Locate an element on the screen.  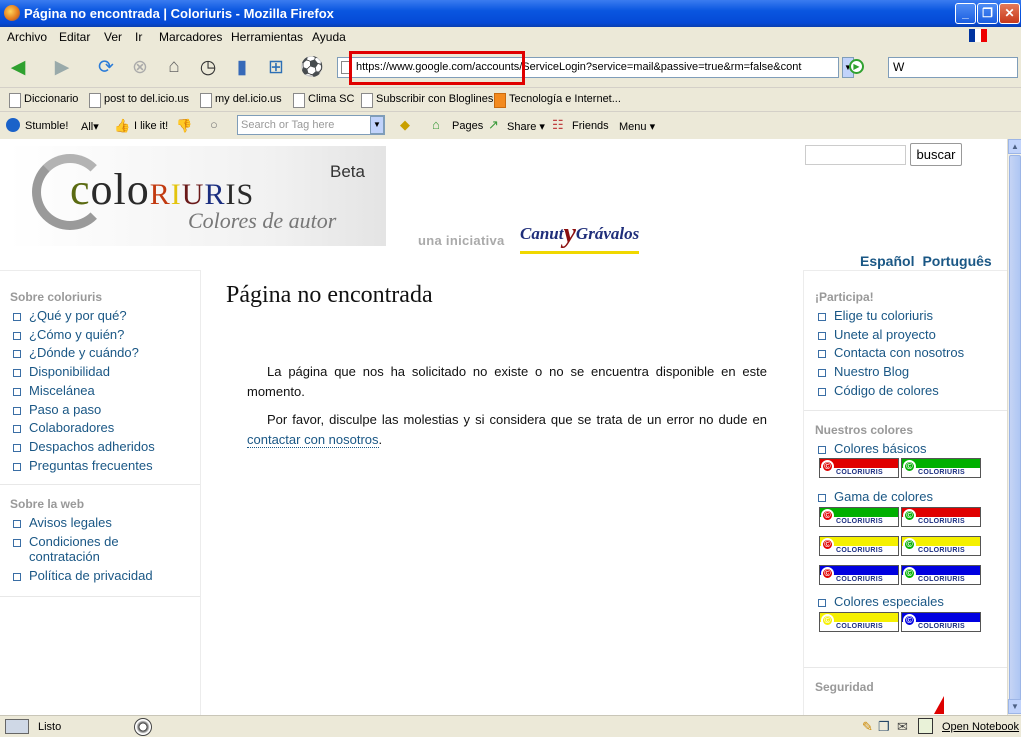
bookmarks-icon: ▮ is located at coordinates (242, 67).